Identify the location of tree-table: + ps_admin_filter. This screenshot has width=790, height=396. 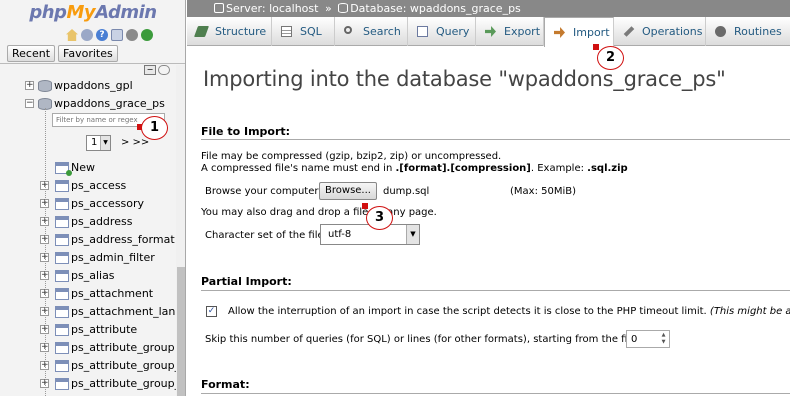
(87, 258).